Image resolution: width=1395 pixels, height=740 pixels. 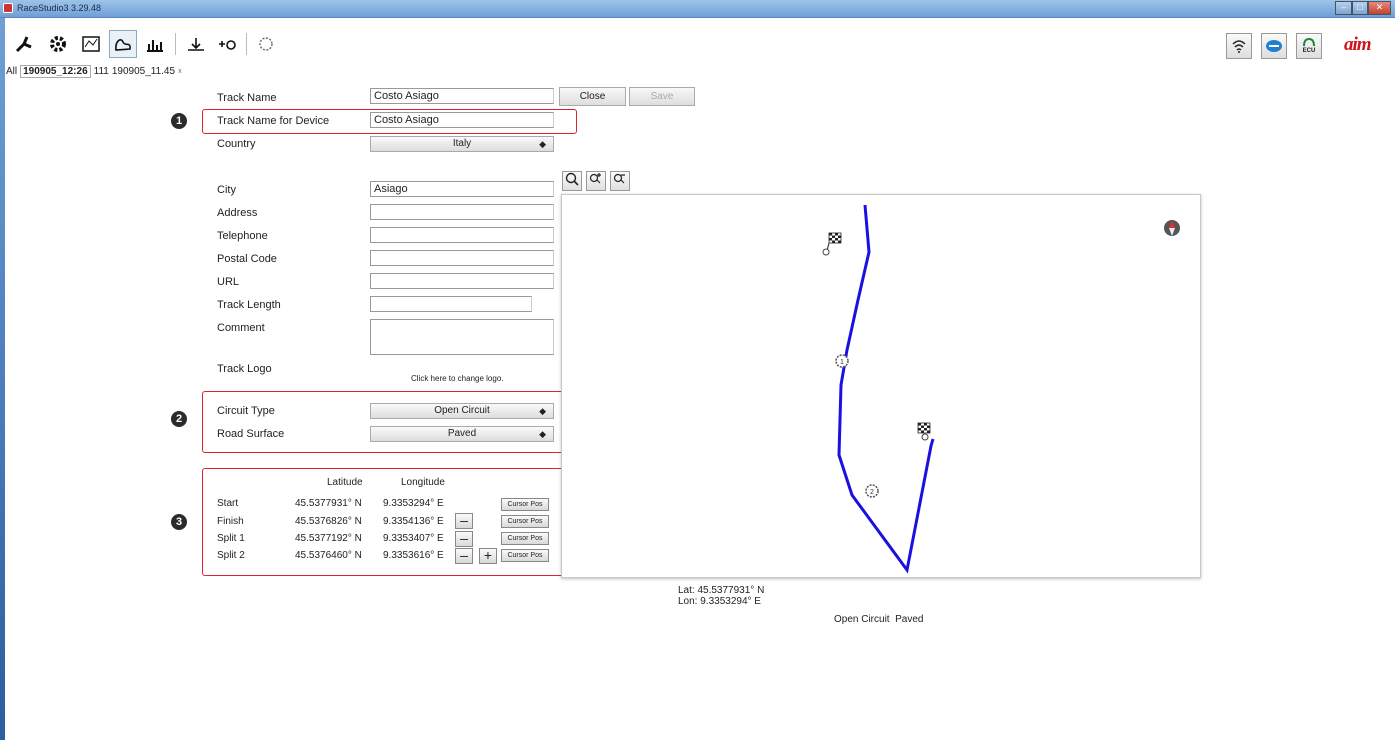 I want to click on road-surface-select: Paved ◆, so click(x=462, y=434).